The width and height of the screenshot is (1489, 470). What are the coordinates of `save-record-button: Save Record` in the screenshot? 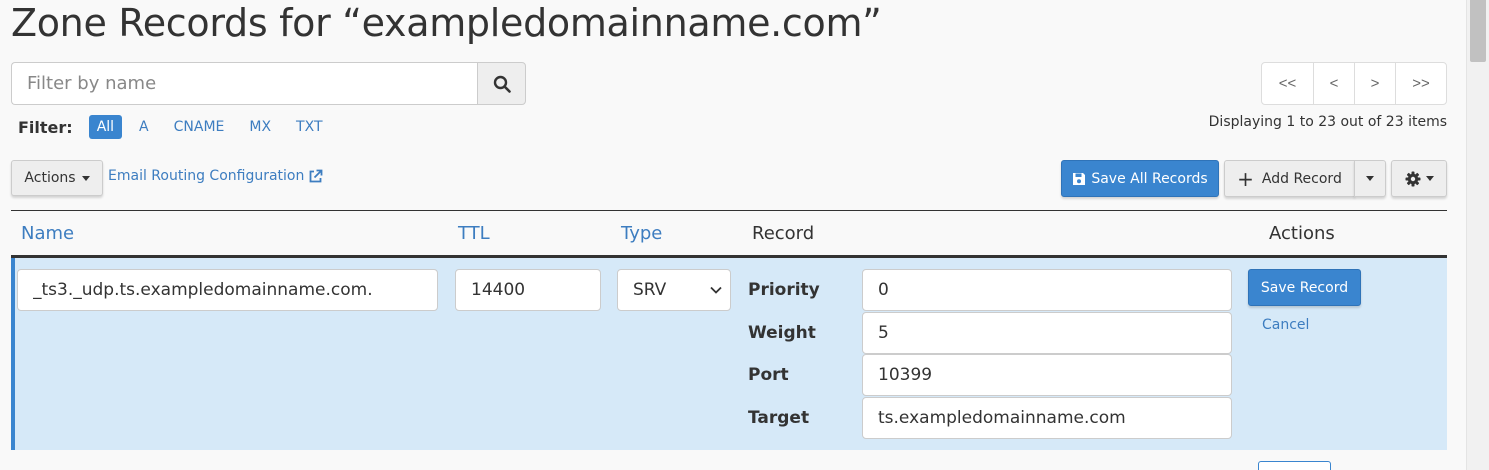 It's located at (1304, 287).